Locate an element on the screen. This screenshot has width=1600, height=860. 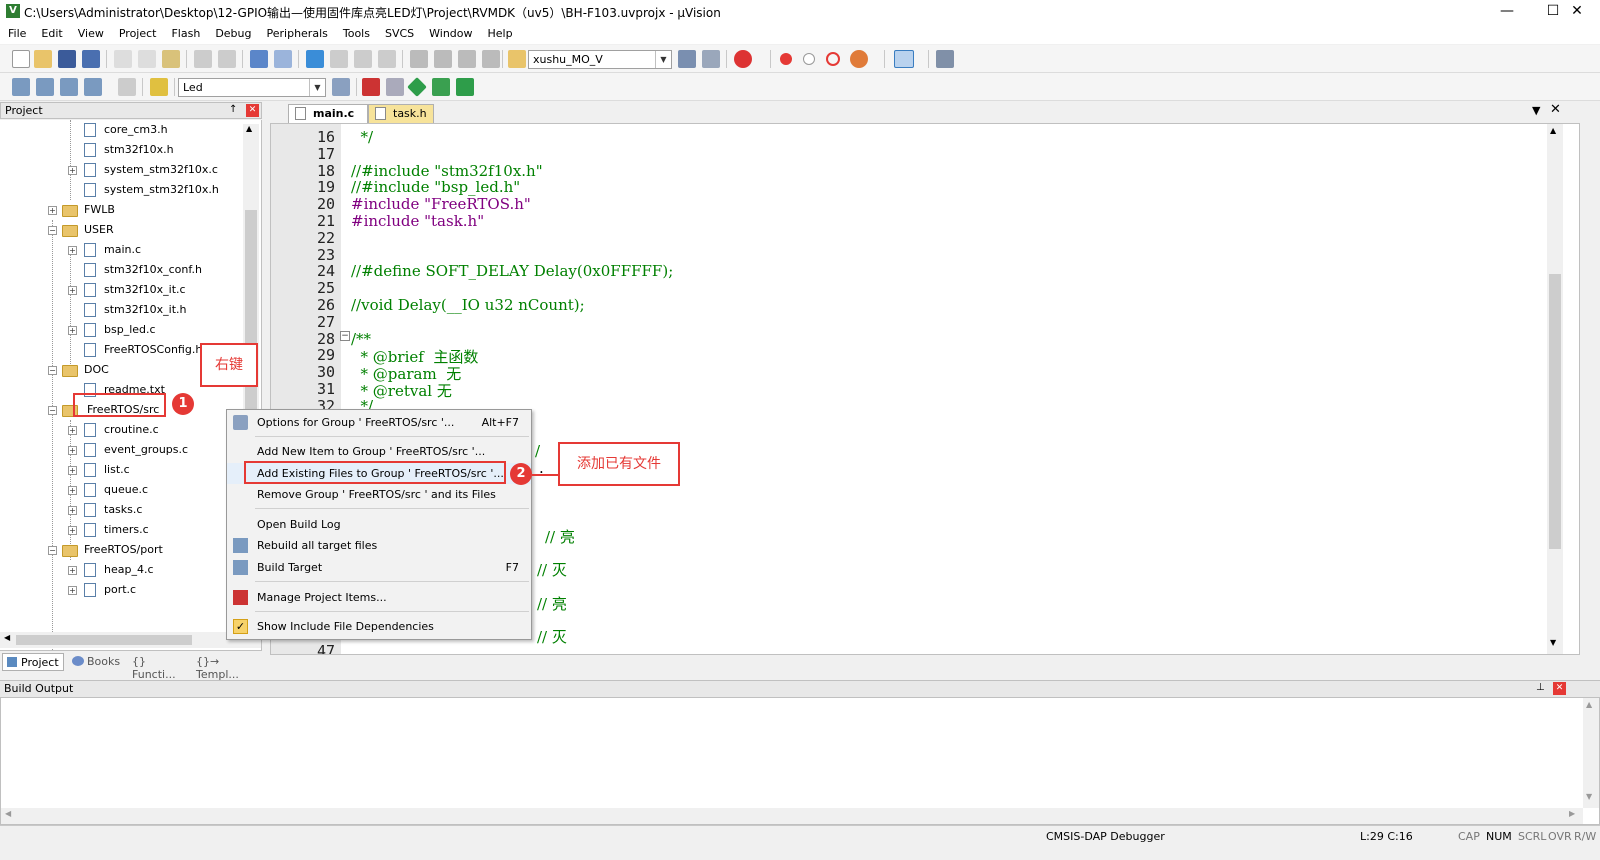
menu-item-open-build-log: Open Build Log is located at coordinates (379, 524).